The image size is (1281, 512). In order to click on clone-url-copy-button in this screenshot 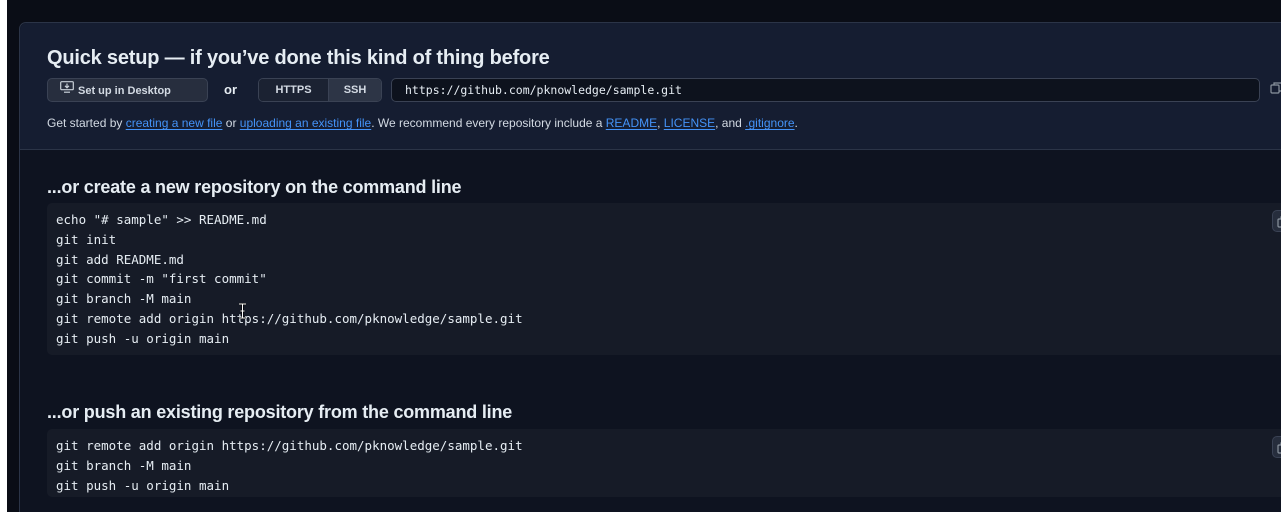, I will do `click(1275, 91)`.